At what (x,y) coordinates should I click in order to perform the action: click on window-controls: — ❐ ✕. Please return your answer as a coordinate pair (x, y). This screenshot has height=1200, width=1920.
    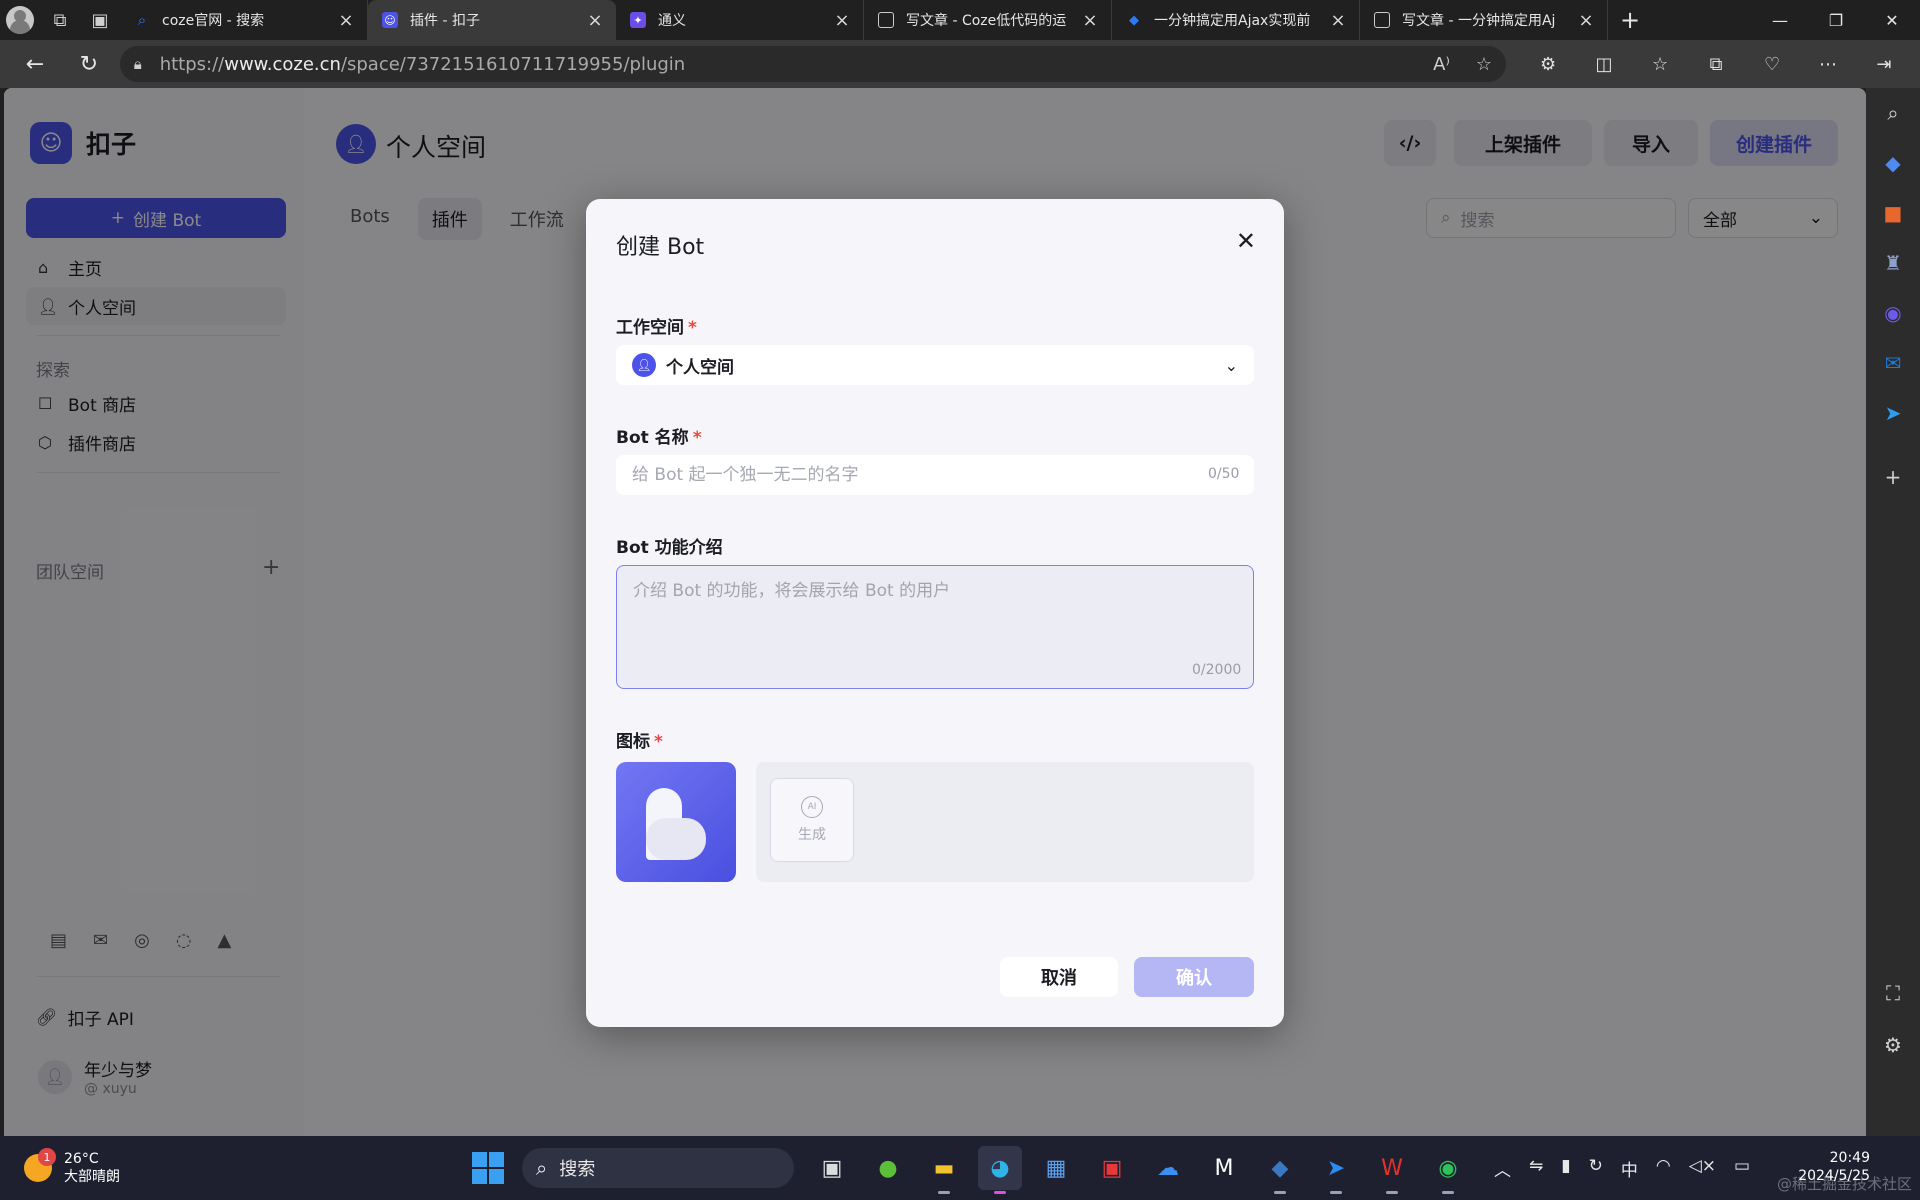
    Looking at the image, I should click on (1836, 20).